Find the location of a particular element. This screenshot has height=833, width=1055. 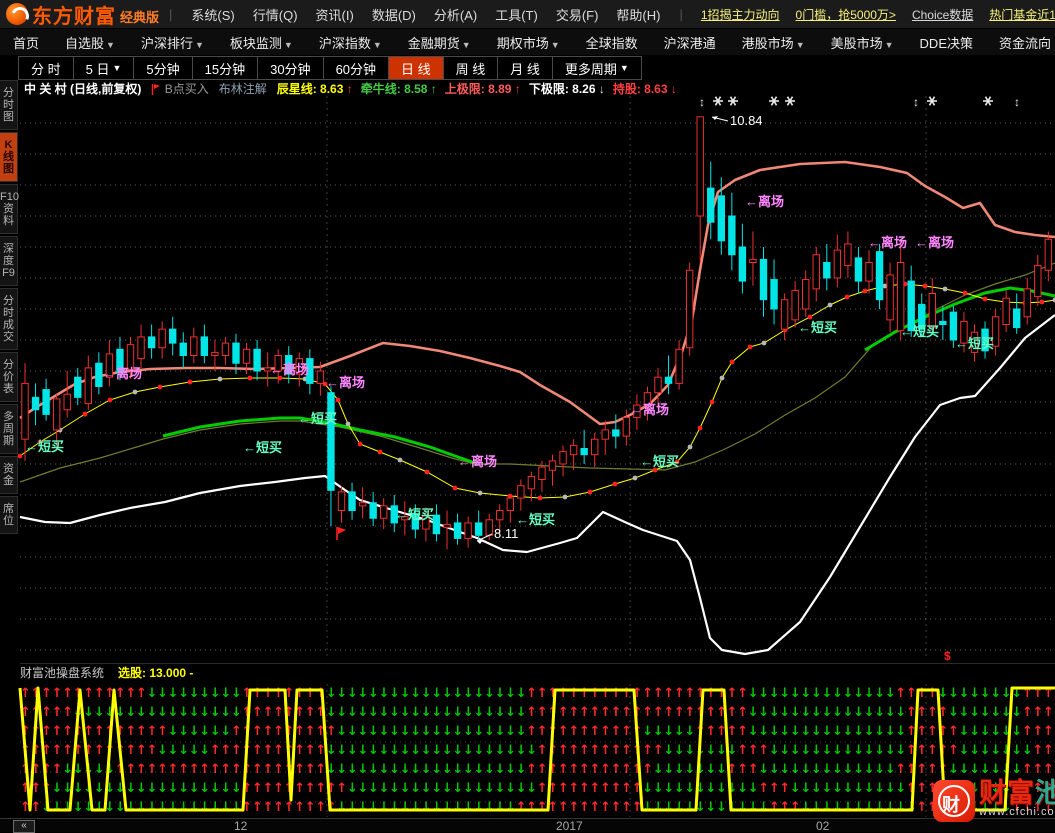

cfchi-logo-icon: 财 is located at coordinates (954, 801).